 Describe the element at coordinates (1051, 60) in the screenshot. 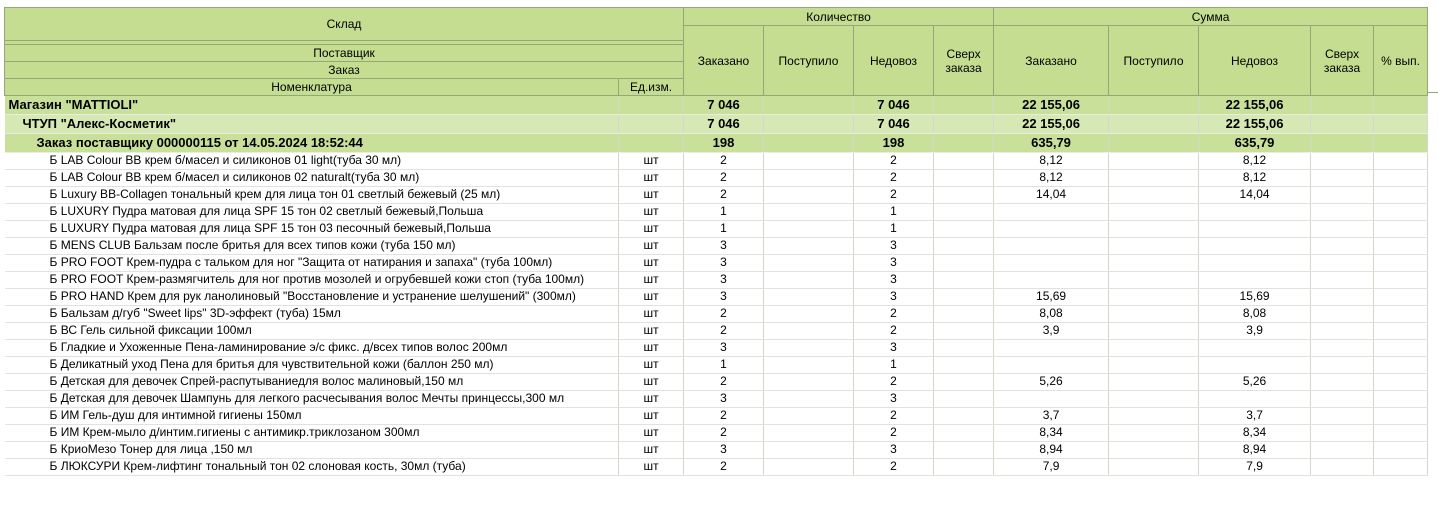

I see `header-sum-ordered: Заказано` at that location.